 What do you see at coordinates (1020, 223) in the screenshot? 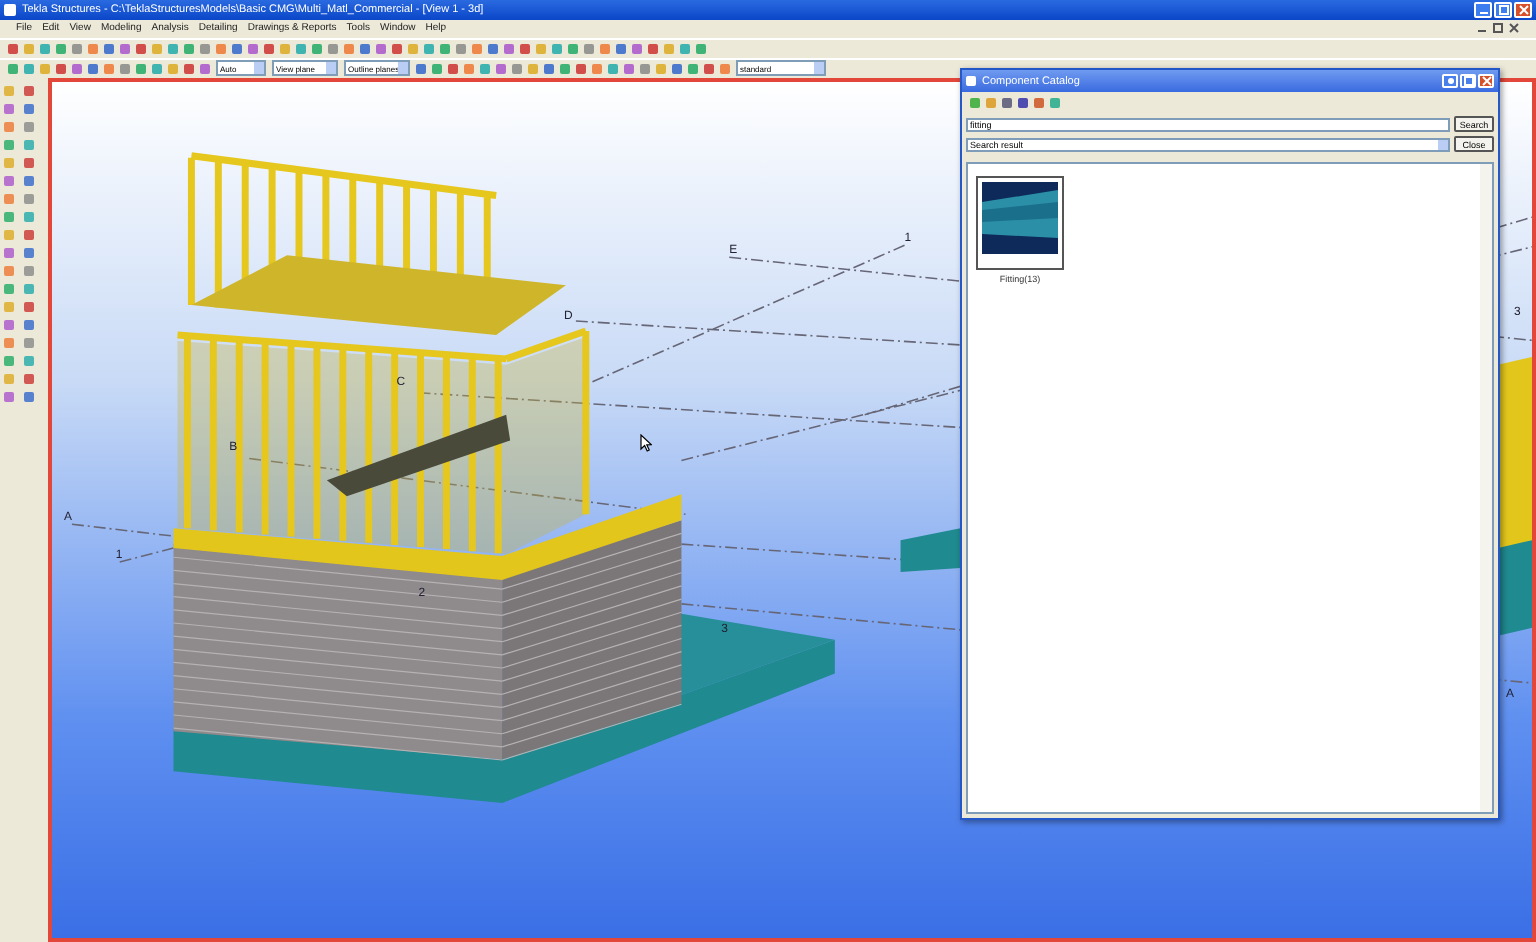
I see `component-thumbnail` at bounding box center [1020, 223].